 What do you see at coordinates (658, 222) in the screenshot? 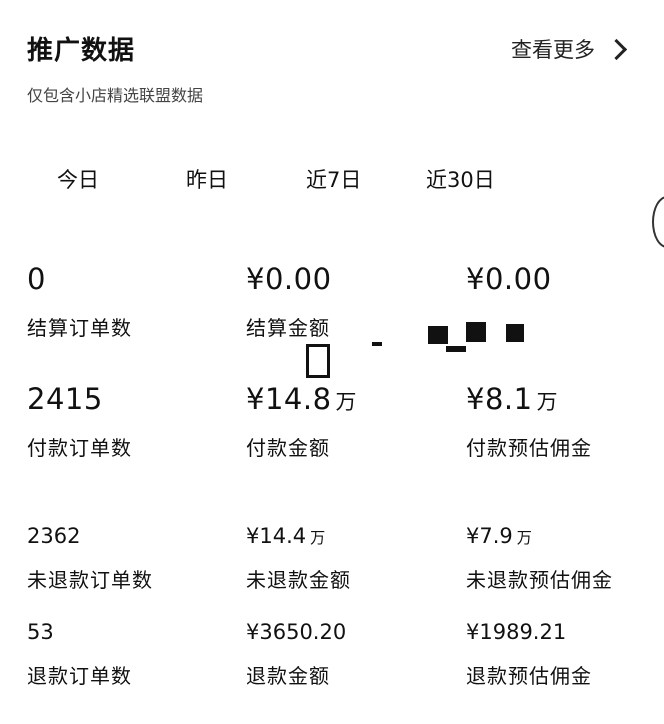
I see `edge-overlay-arc` at bounding box center [658, 222].